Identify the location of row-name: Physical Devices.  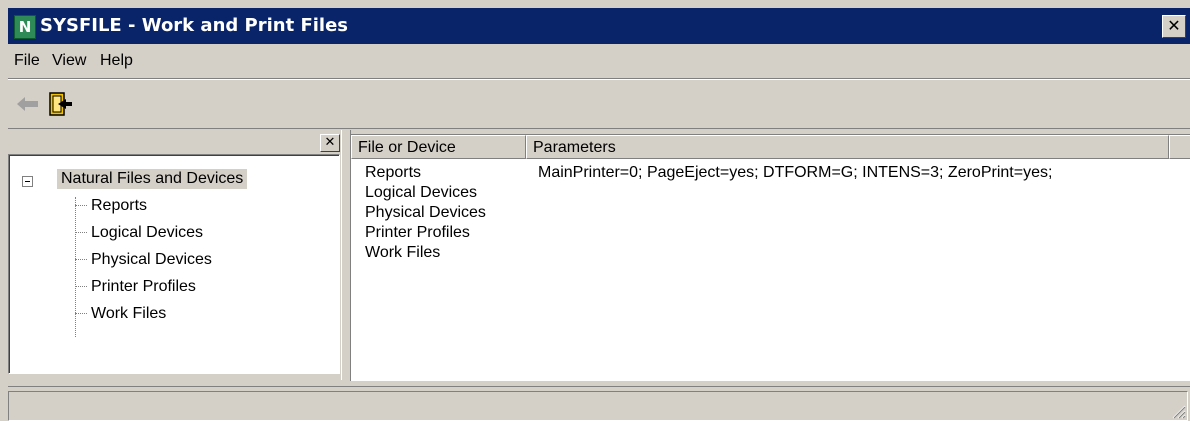
(425, 212).